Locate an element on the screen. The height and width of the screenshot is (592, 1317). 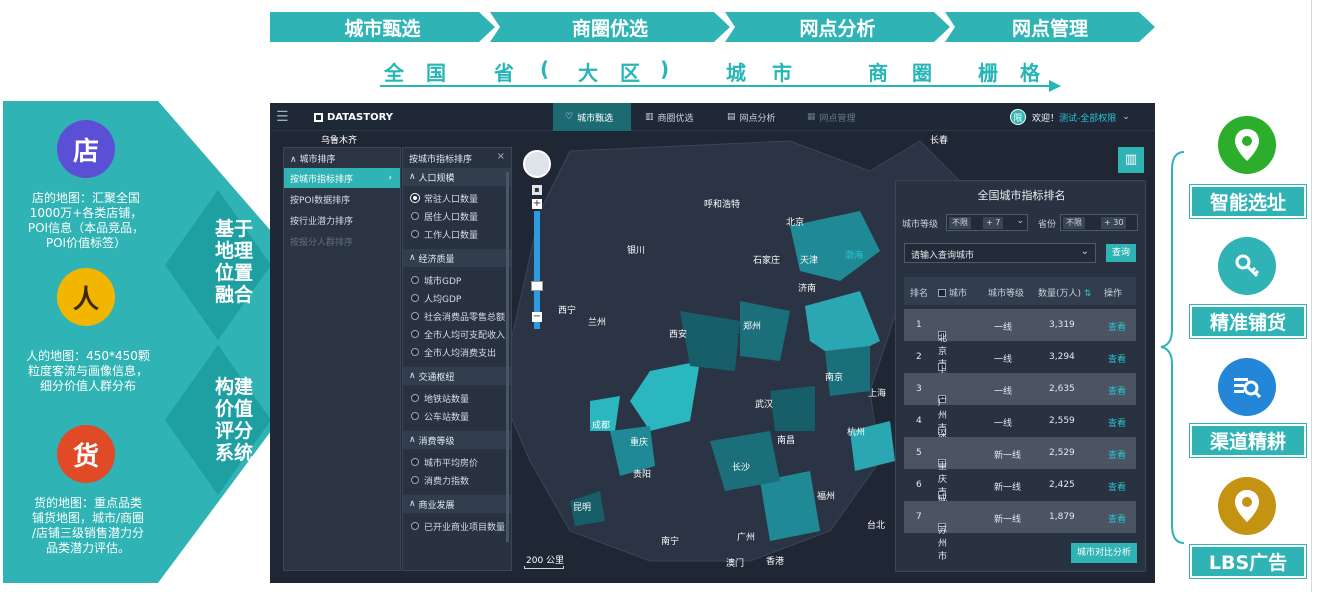
goods-icon: 货 is located at coordinates (86, 454).